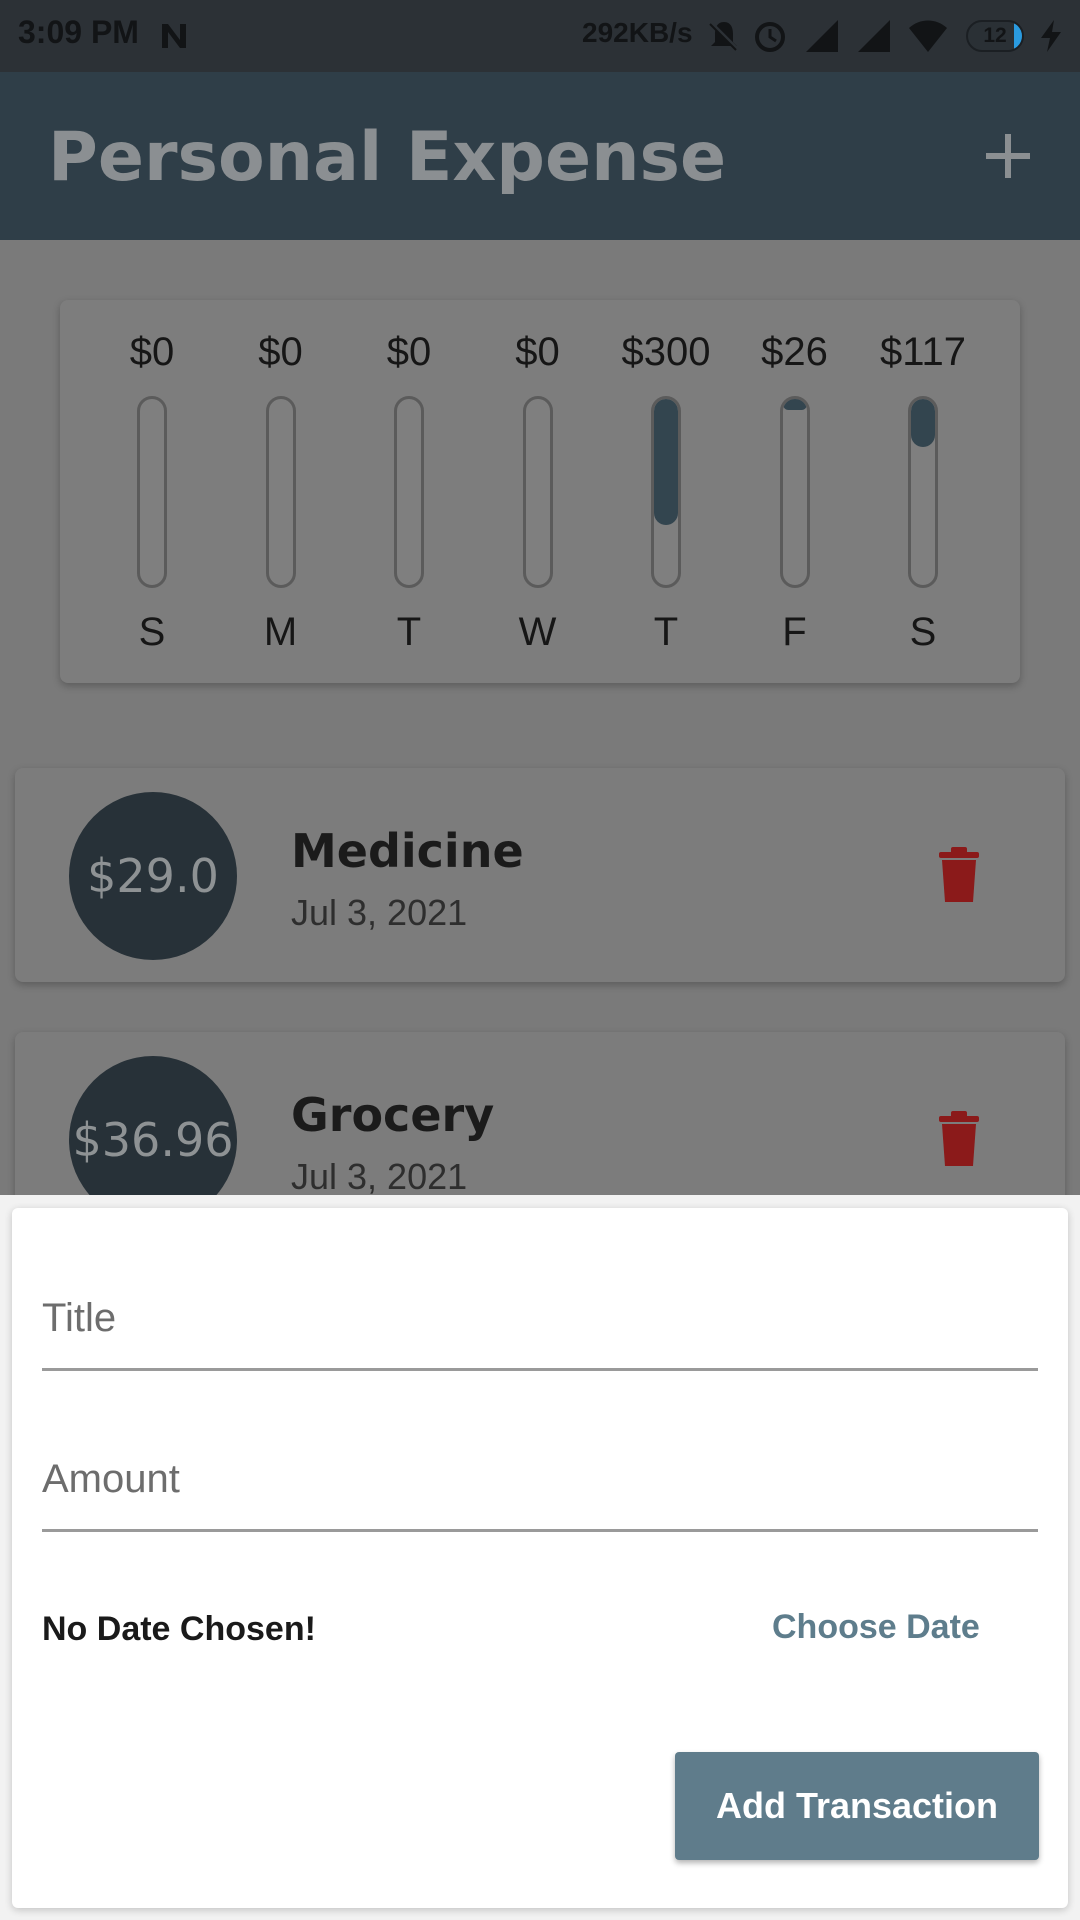 The height and width of the screenshot is (1920, 1080). What do you see at coordinates (540, 1318) in the screenshot?
I see `title-input` at bounding box center [540, 1318].